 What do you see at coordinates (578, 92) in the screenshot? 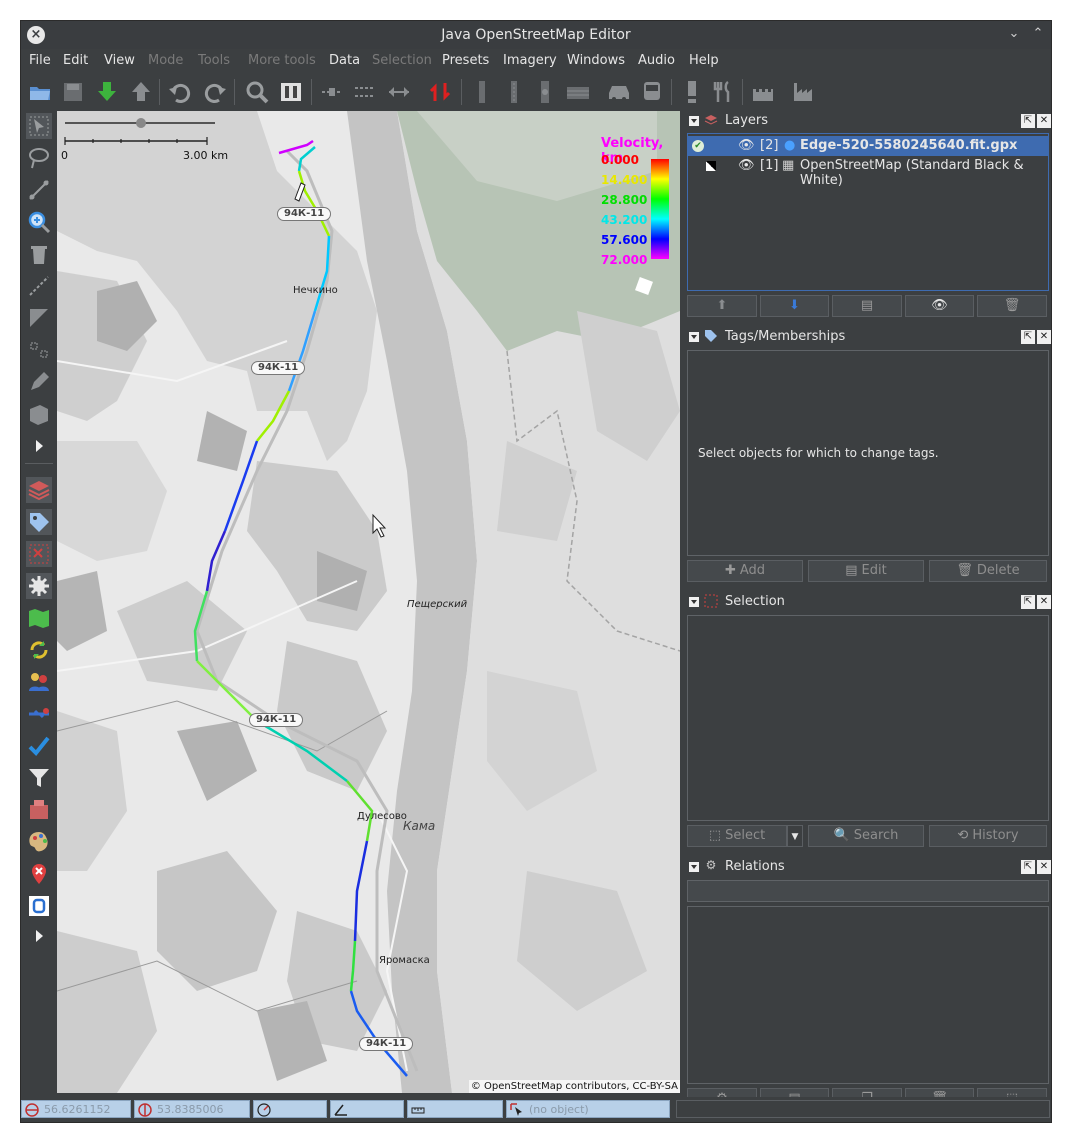
I see `preset-steps-icon` at bounding box center [578, 92].